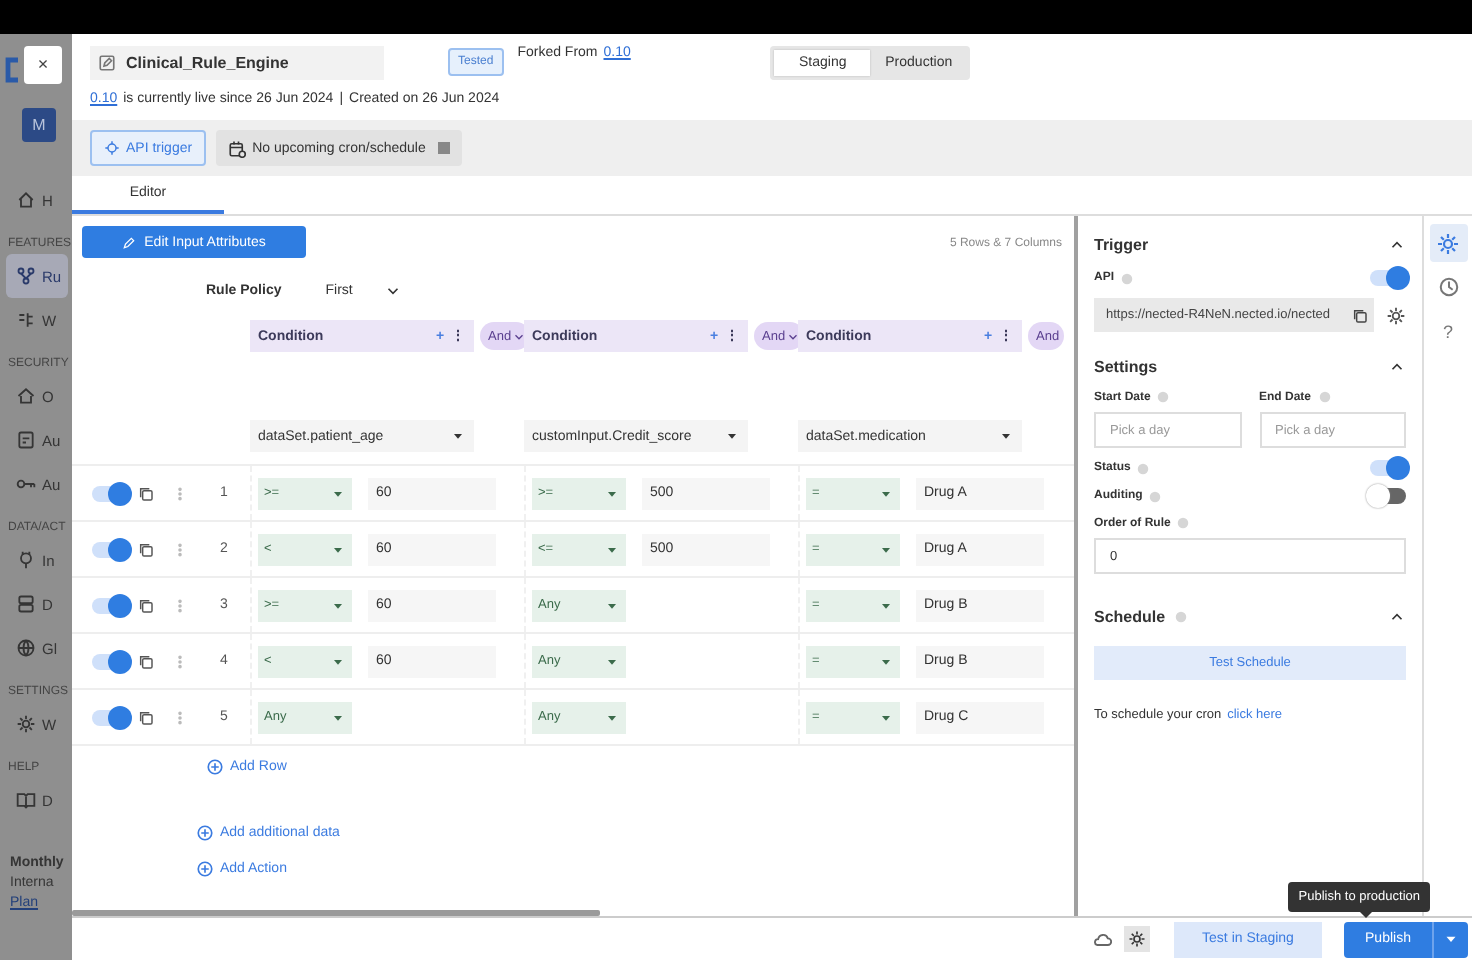  I want to click on status-toggle, so click(1388, 468).